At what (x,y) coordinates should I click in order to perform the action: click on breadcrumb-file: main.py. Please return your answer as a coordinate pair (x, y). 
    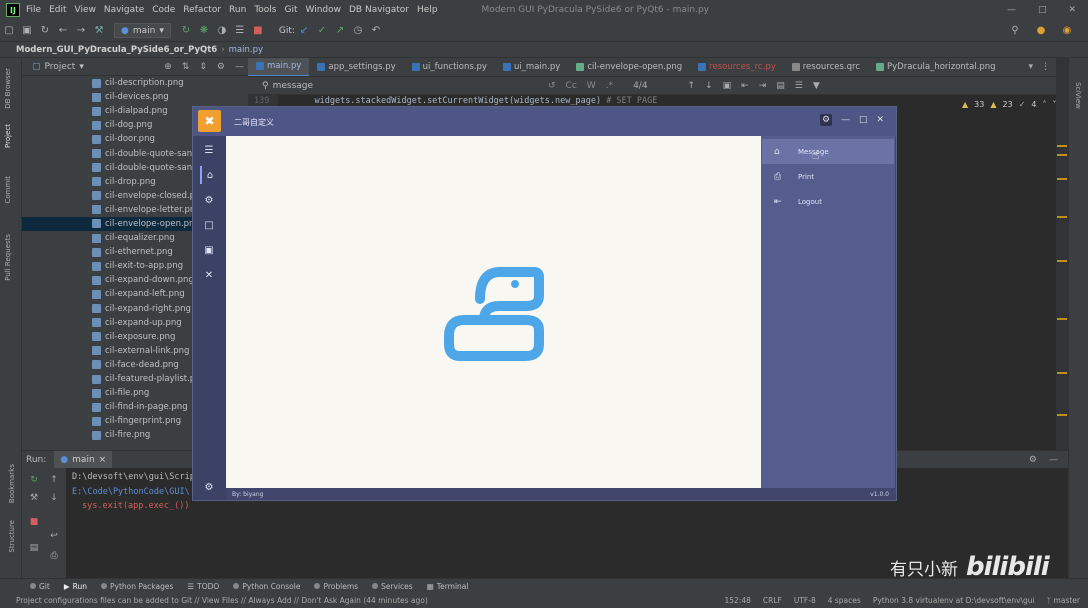
    Looking at the image, I should click on (246, 50).